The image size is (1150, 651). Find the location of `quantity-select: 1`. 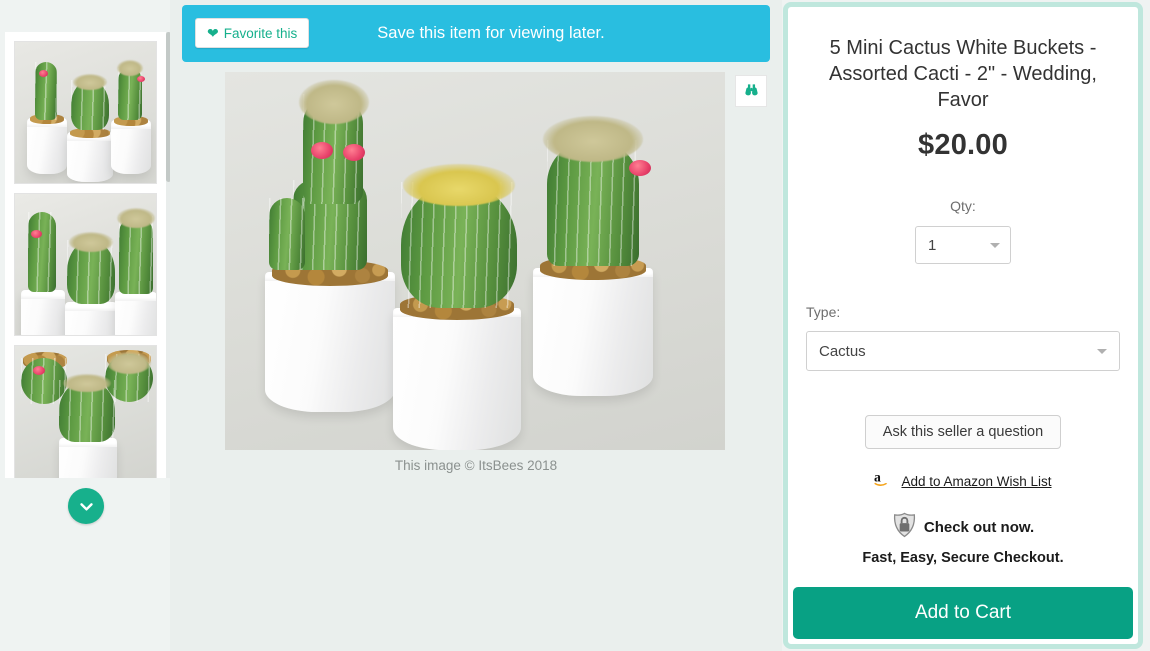

quantity-select: 1 is located at coordinates (963, 245).